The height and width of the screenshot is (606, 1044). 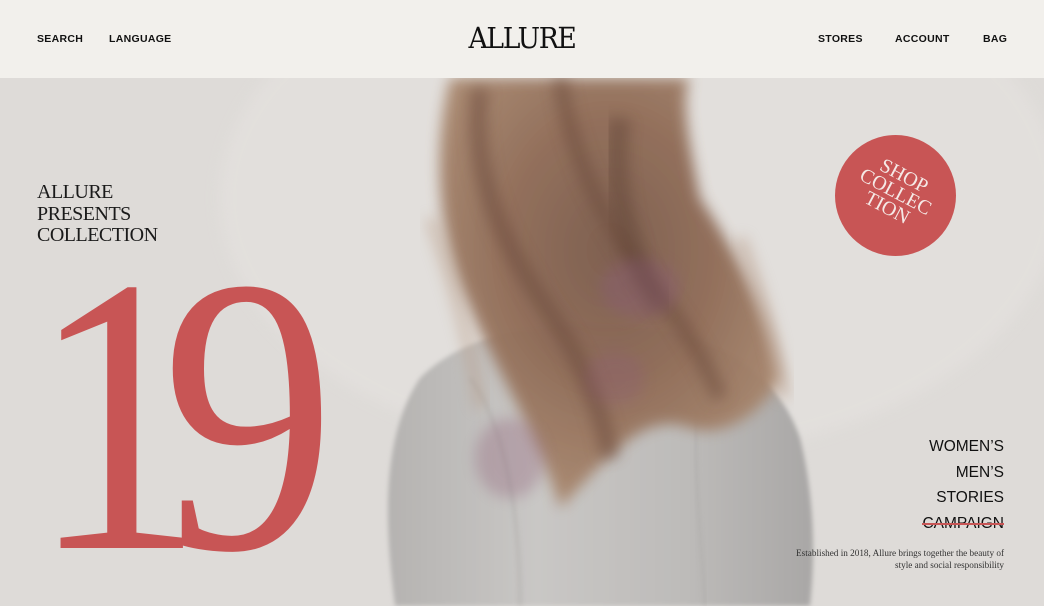 I want to click on menu-item-mens: MEN’S, so click(x=963, y=473).